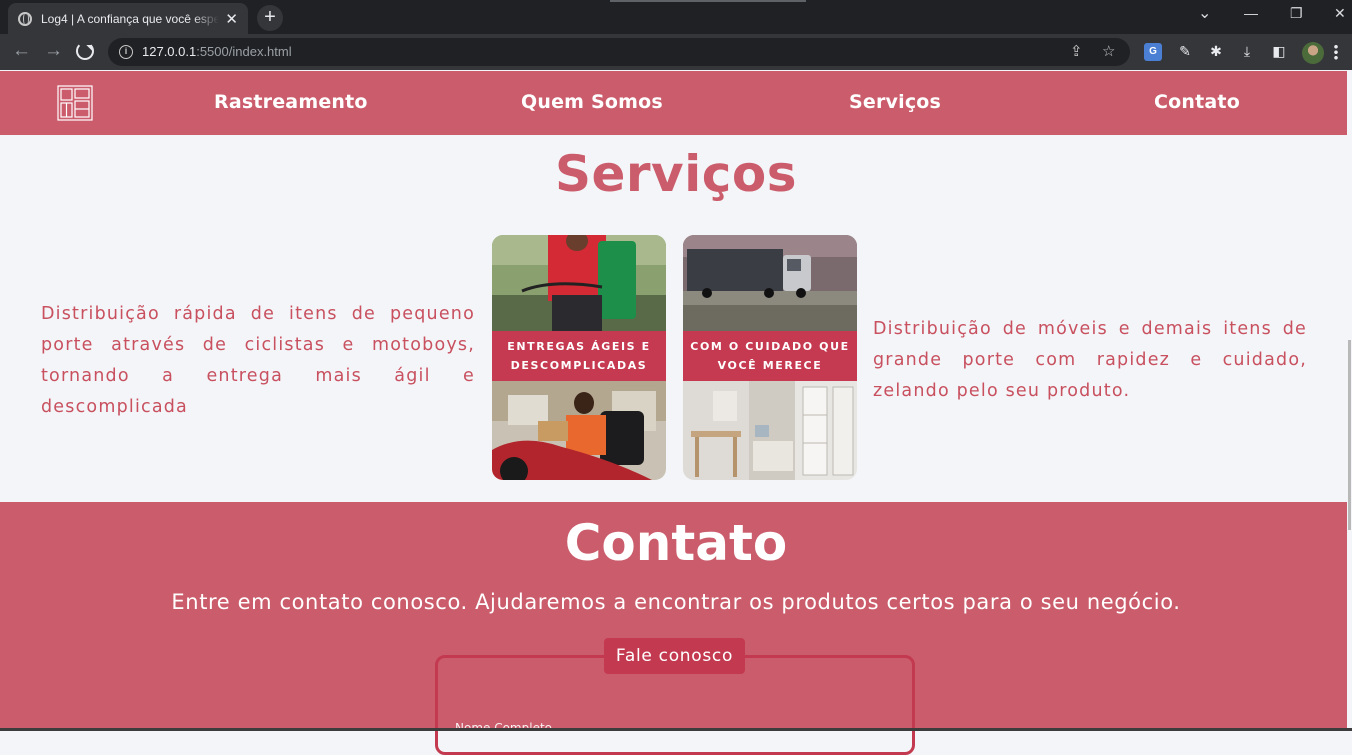 The image size is (1352, 755). I want to click on puzzle-extensions-icon: ✱, so click(1216, 52).